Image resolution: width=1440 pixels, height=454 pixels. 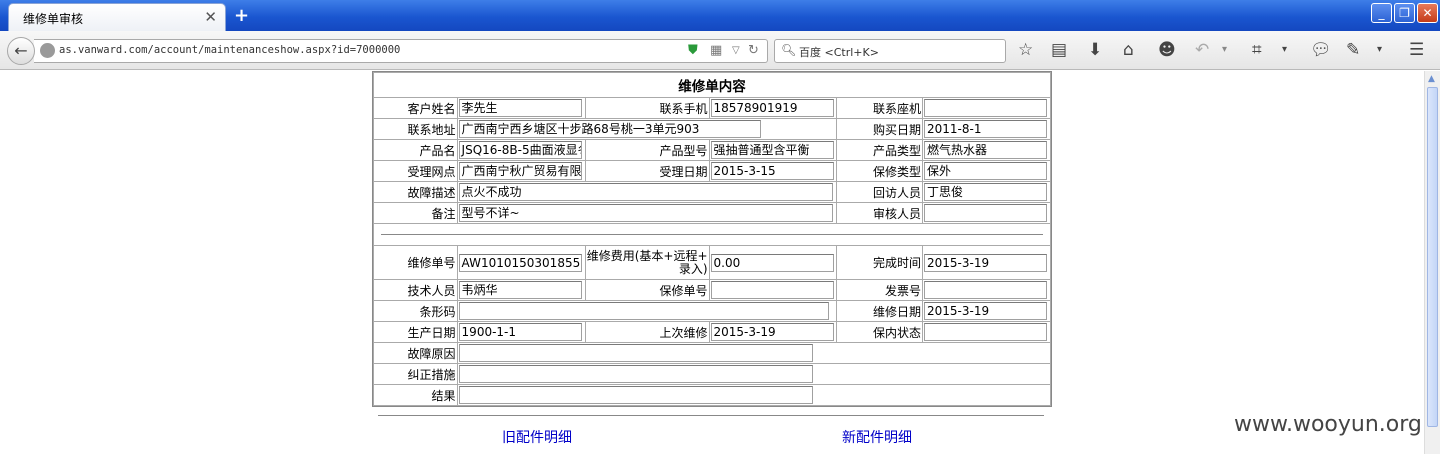 What do you see at coordinates (415, 213) in the screenshot?
I see `remark-label: 备注` at bounding box center [415, 213].